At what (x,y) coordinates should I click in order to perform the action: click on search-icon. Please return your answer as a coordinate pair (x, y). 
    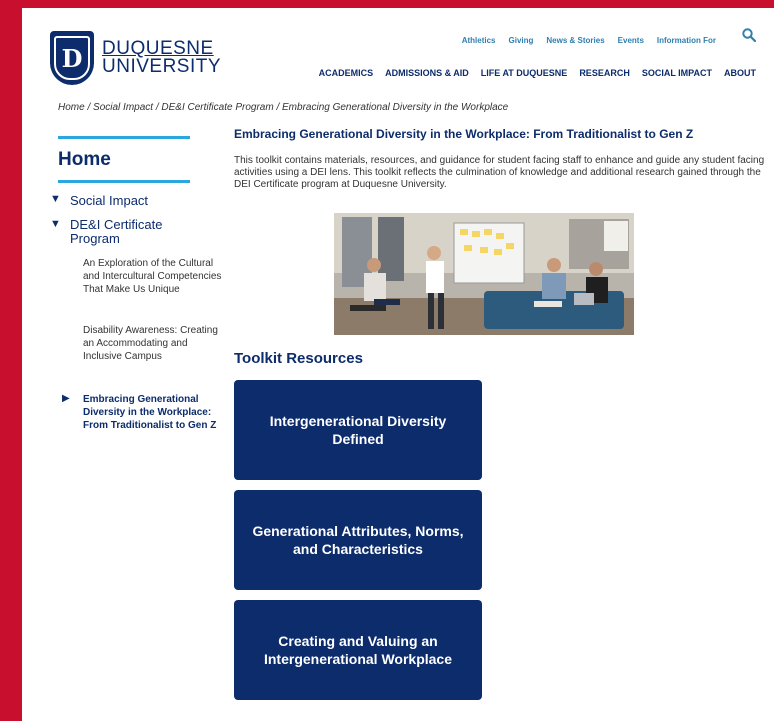
    Looking at the image, I should click on (749, 35).